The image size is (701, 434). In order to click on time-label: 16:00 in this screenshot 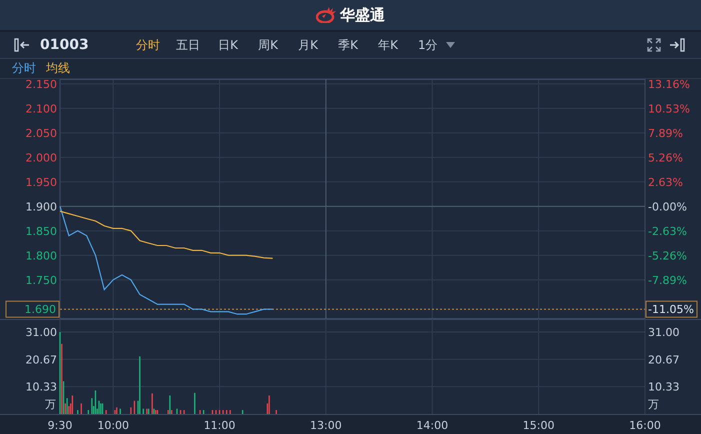, I will do `click(645, 425)`.